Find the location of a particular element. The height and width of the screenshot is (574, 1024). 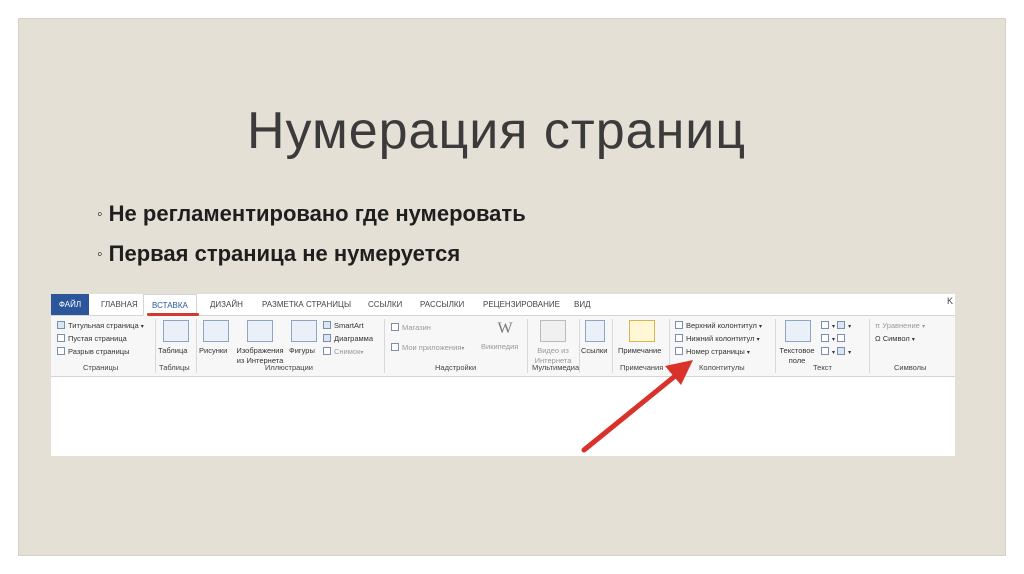

table-button: Таблица is located at coordinates (172, 351).